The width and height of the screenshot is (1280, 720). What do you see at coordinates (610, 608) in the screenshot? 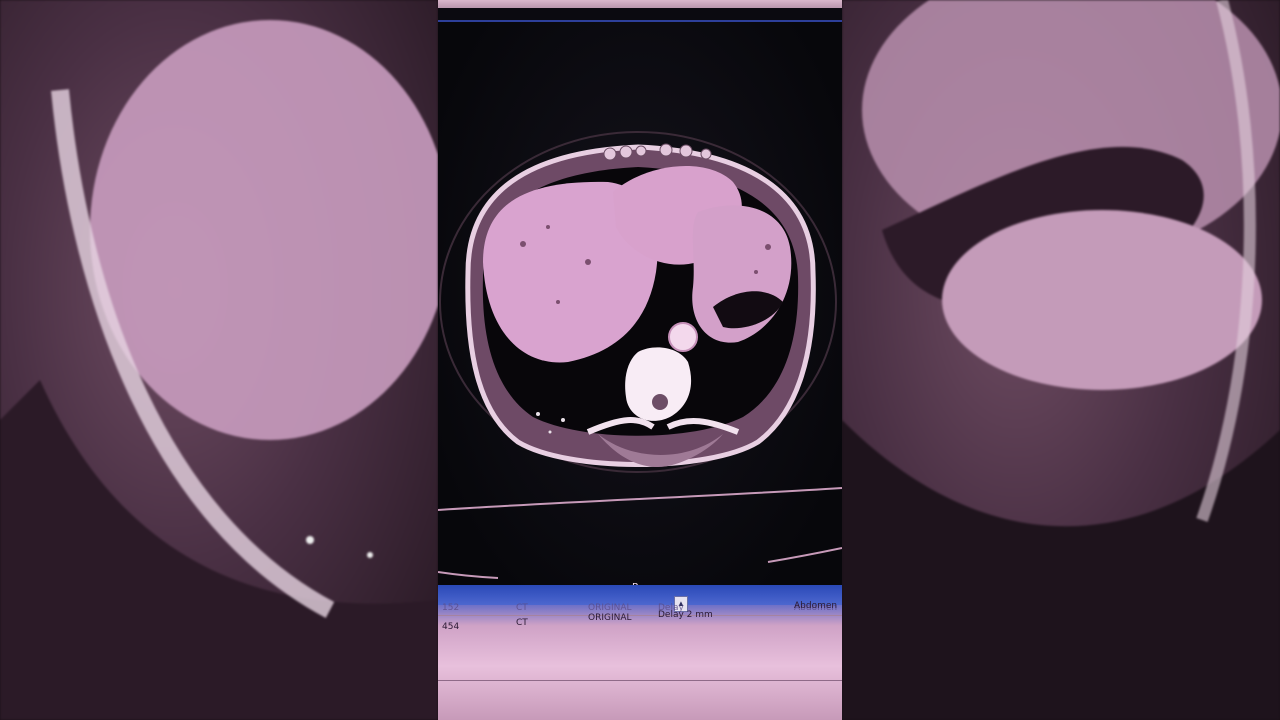
I see `col-header-type: ORIGINAL` at bounding box center [610, 608].